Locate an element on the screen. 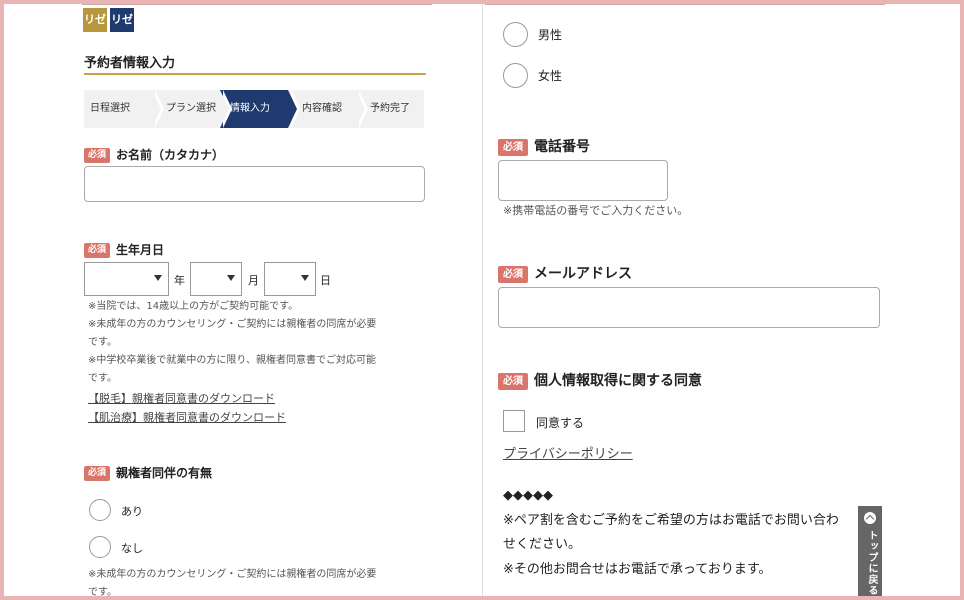 This screenshot has height=600, width=964. birth-year-select is located at coordinates (126, 279).